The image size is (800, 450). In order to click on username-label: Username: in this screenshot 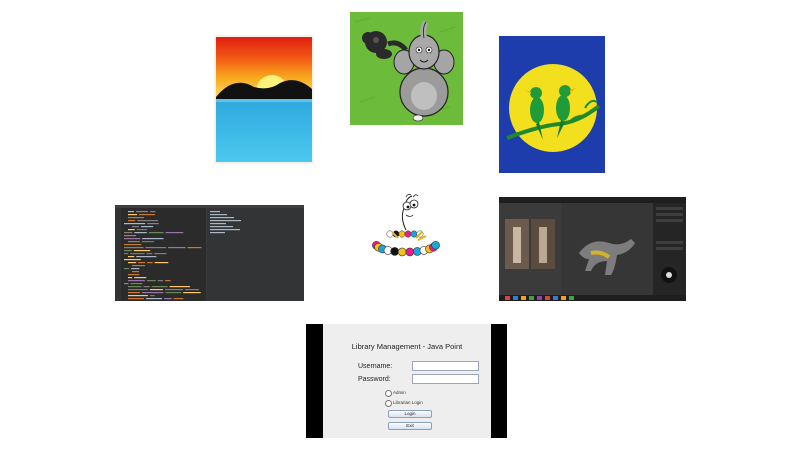, I will do `click(375, 366)`.